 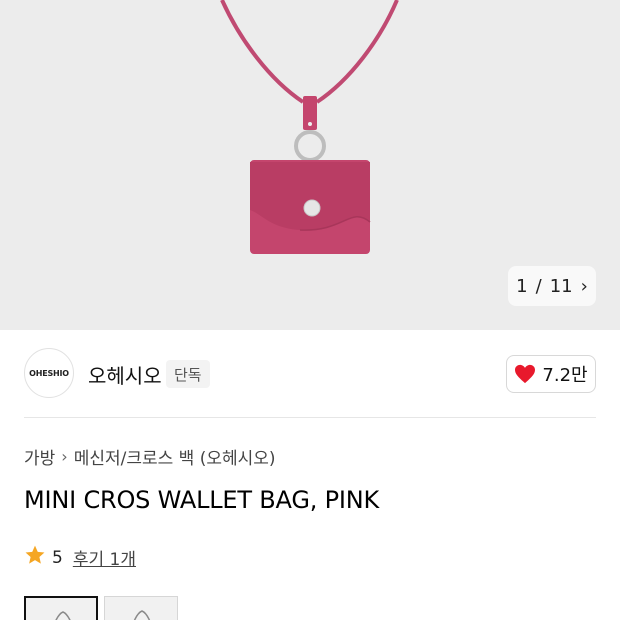 What do you see at coordinates (188, 374) in the screenshot?
I see `exclusive-badge: 단독` at bounding box center [188, 374].